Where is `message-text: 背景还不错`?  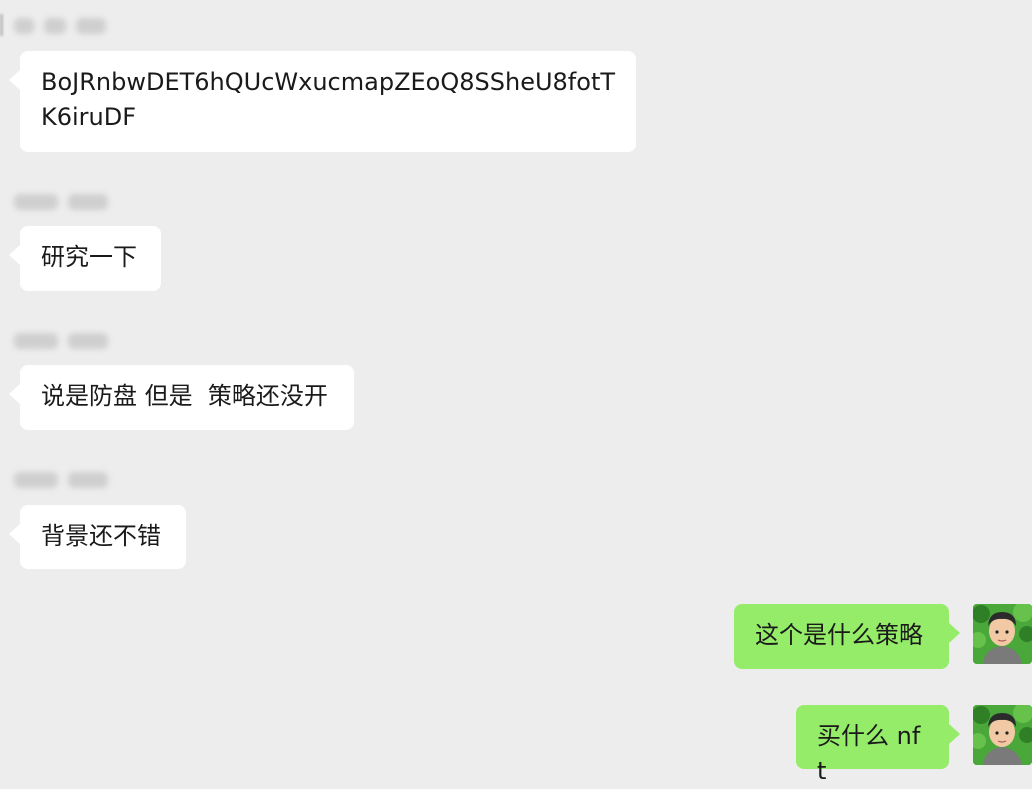
message-text: 背景还不错 is located at coordinates (101, 536).